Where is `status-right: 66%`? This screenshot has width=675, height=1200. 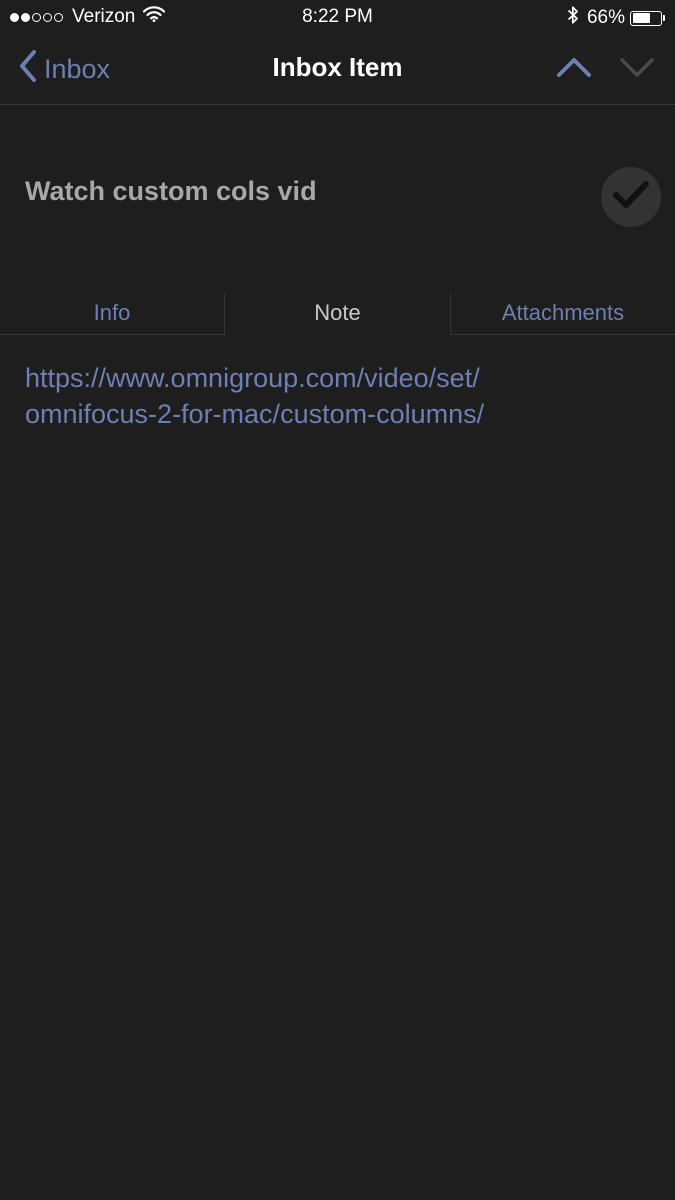 status-right: 66% is located at coordinates (616, 18).